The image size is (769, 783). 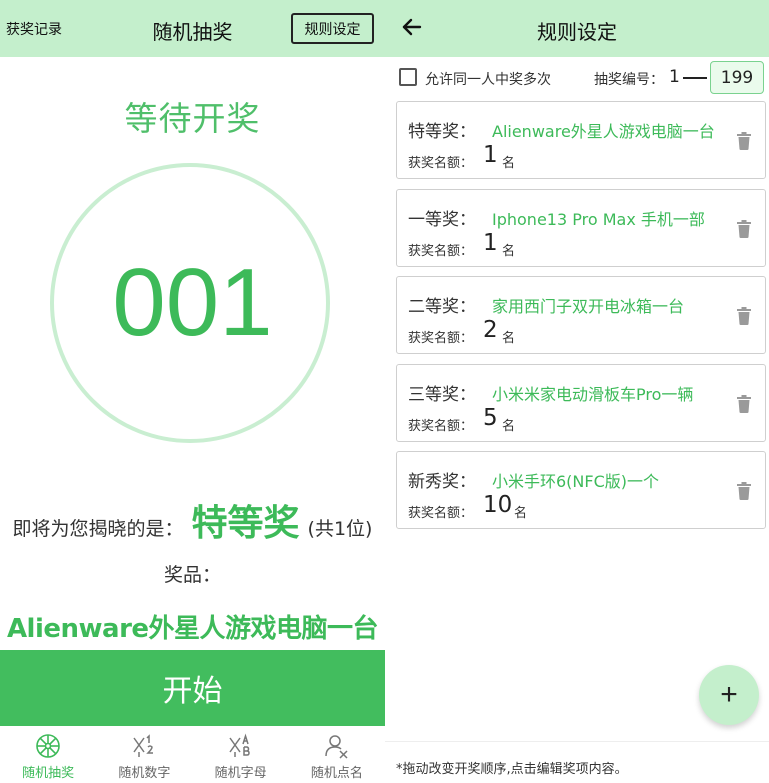 I want to click on reveal-prefix: 即将为您揭晓的是：, so click(x=98, y=529).